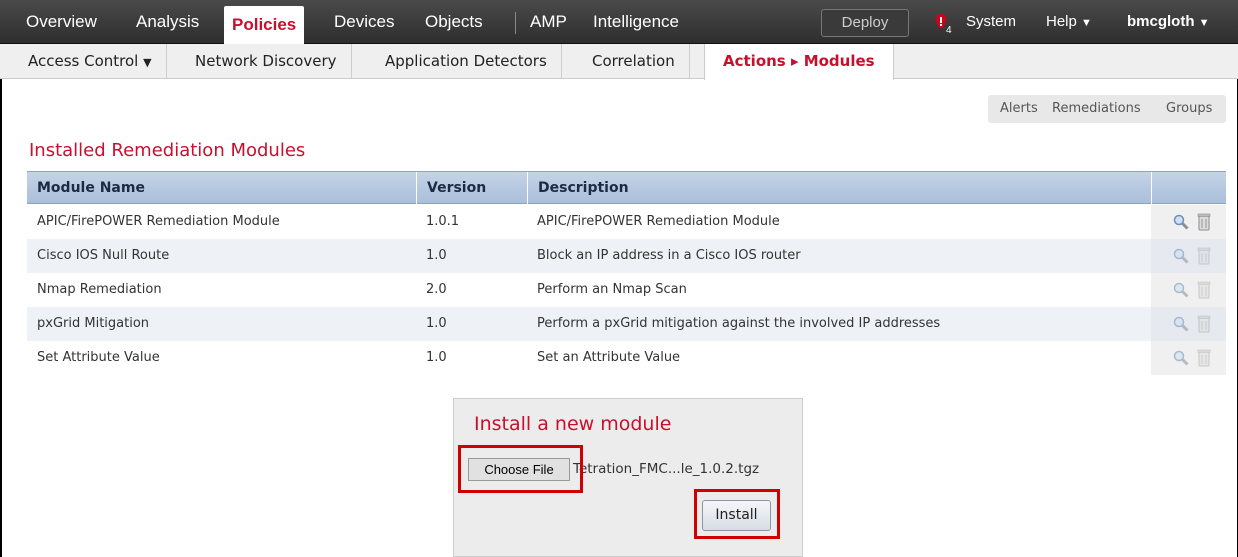 The image size is (1238, 557). I want to click on subnav-access-control: Access Control ▼, so click(90, 61).